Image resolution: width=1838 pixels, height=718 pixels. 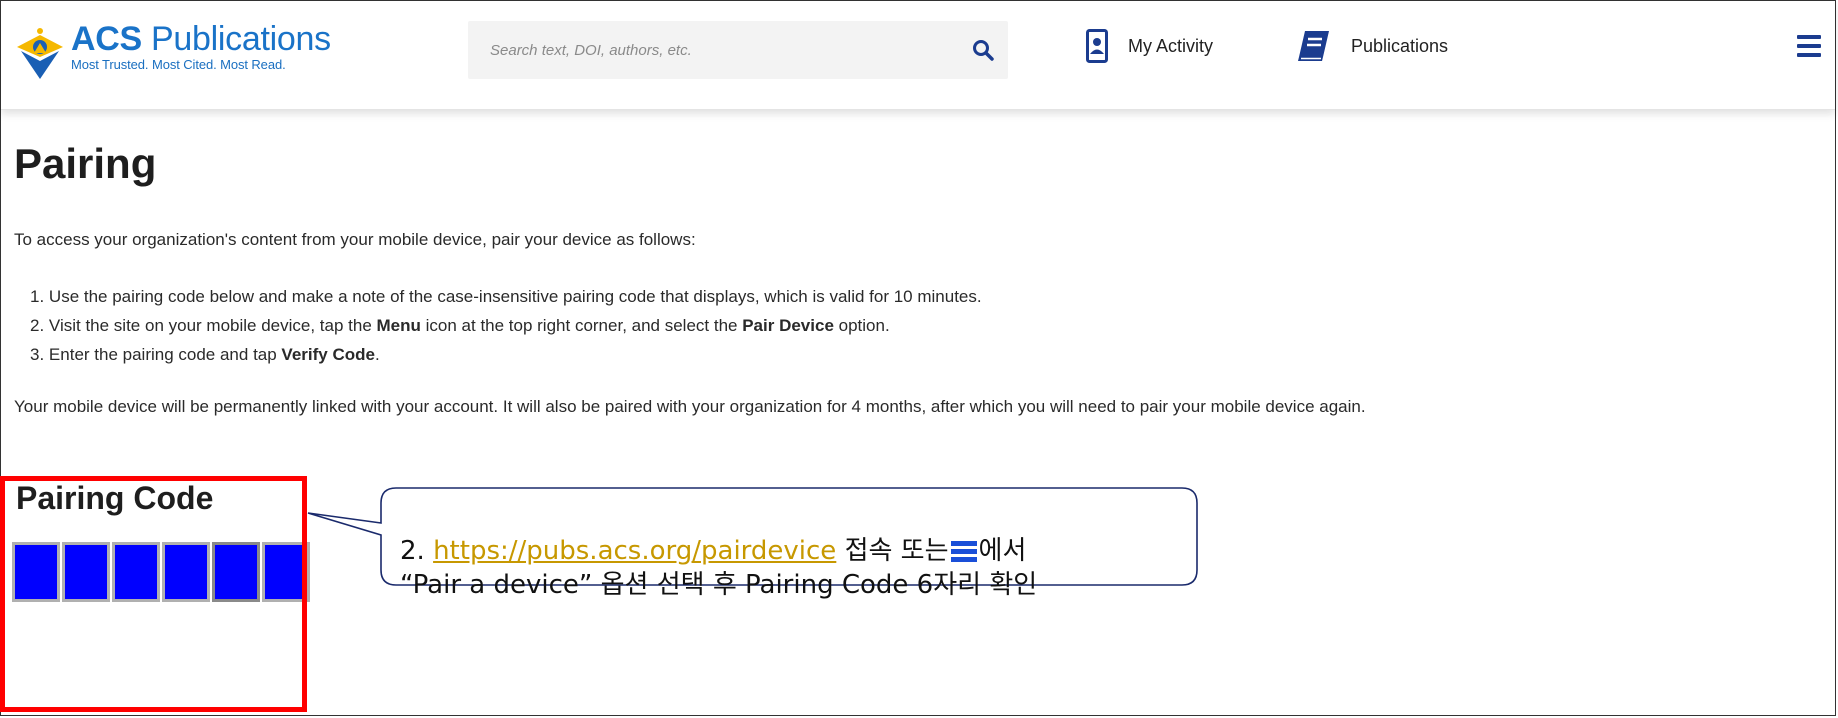 I want to click on search-bar, so click(x=738, y=50).